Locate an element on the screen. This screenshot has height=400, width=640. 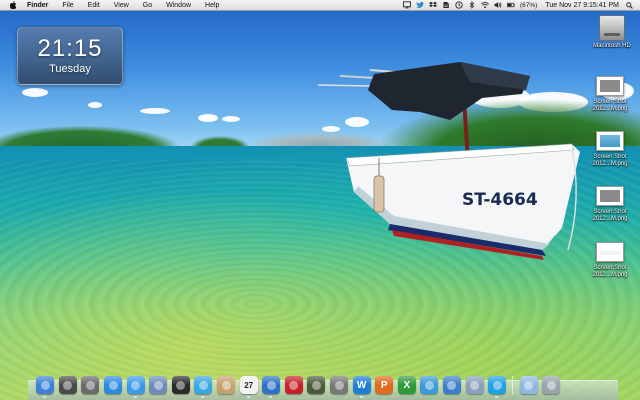
menu-view: View is located at coordinates (121, 5).